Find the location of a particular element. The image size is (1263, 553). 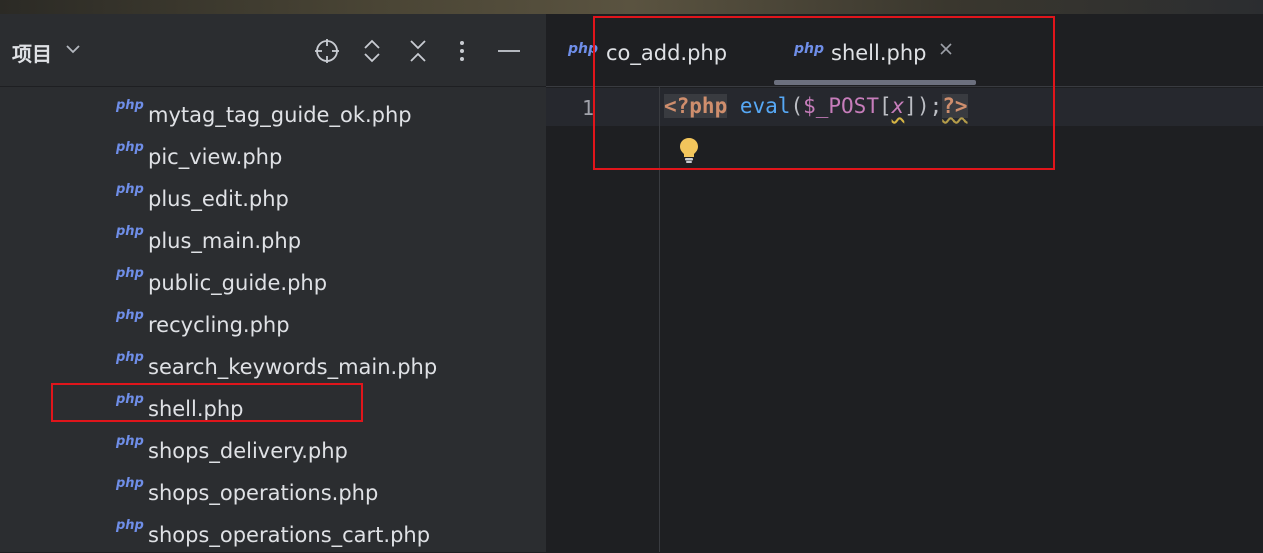

file-name: plus_main.php is located at coordinates (225, 241).